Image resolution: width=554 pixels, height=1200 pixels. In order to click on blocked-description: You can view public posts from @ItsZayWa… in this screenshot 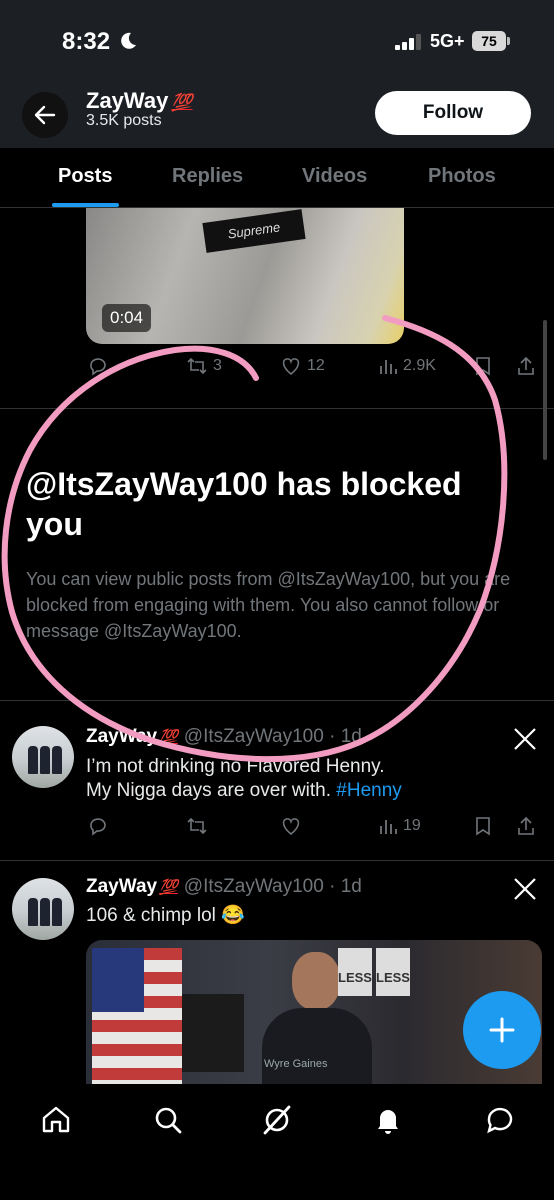, I will do `click(268, 605)`.